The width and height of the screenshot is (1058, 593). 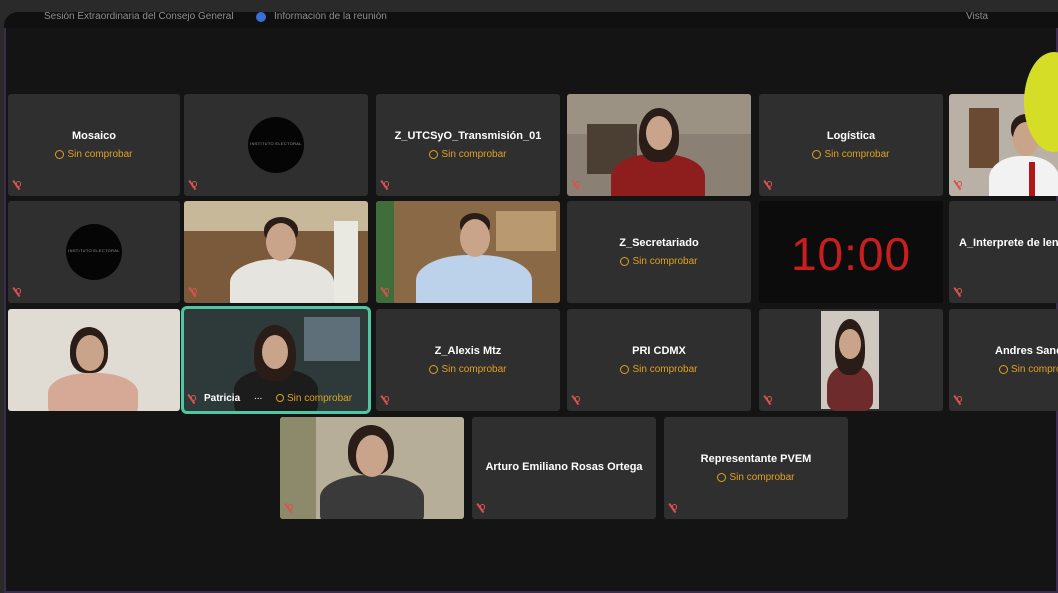 What do you see at coordinates (94, 145) in the screenshot?
I see `participant-tile-mosaico: Mosaico Sin comprobar` at bounding box center [94, 145].